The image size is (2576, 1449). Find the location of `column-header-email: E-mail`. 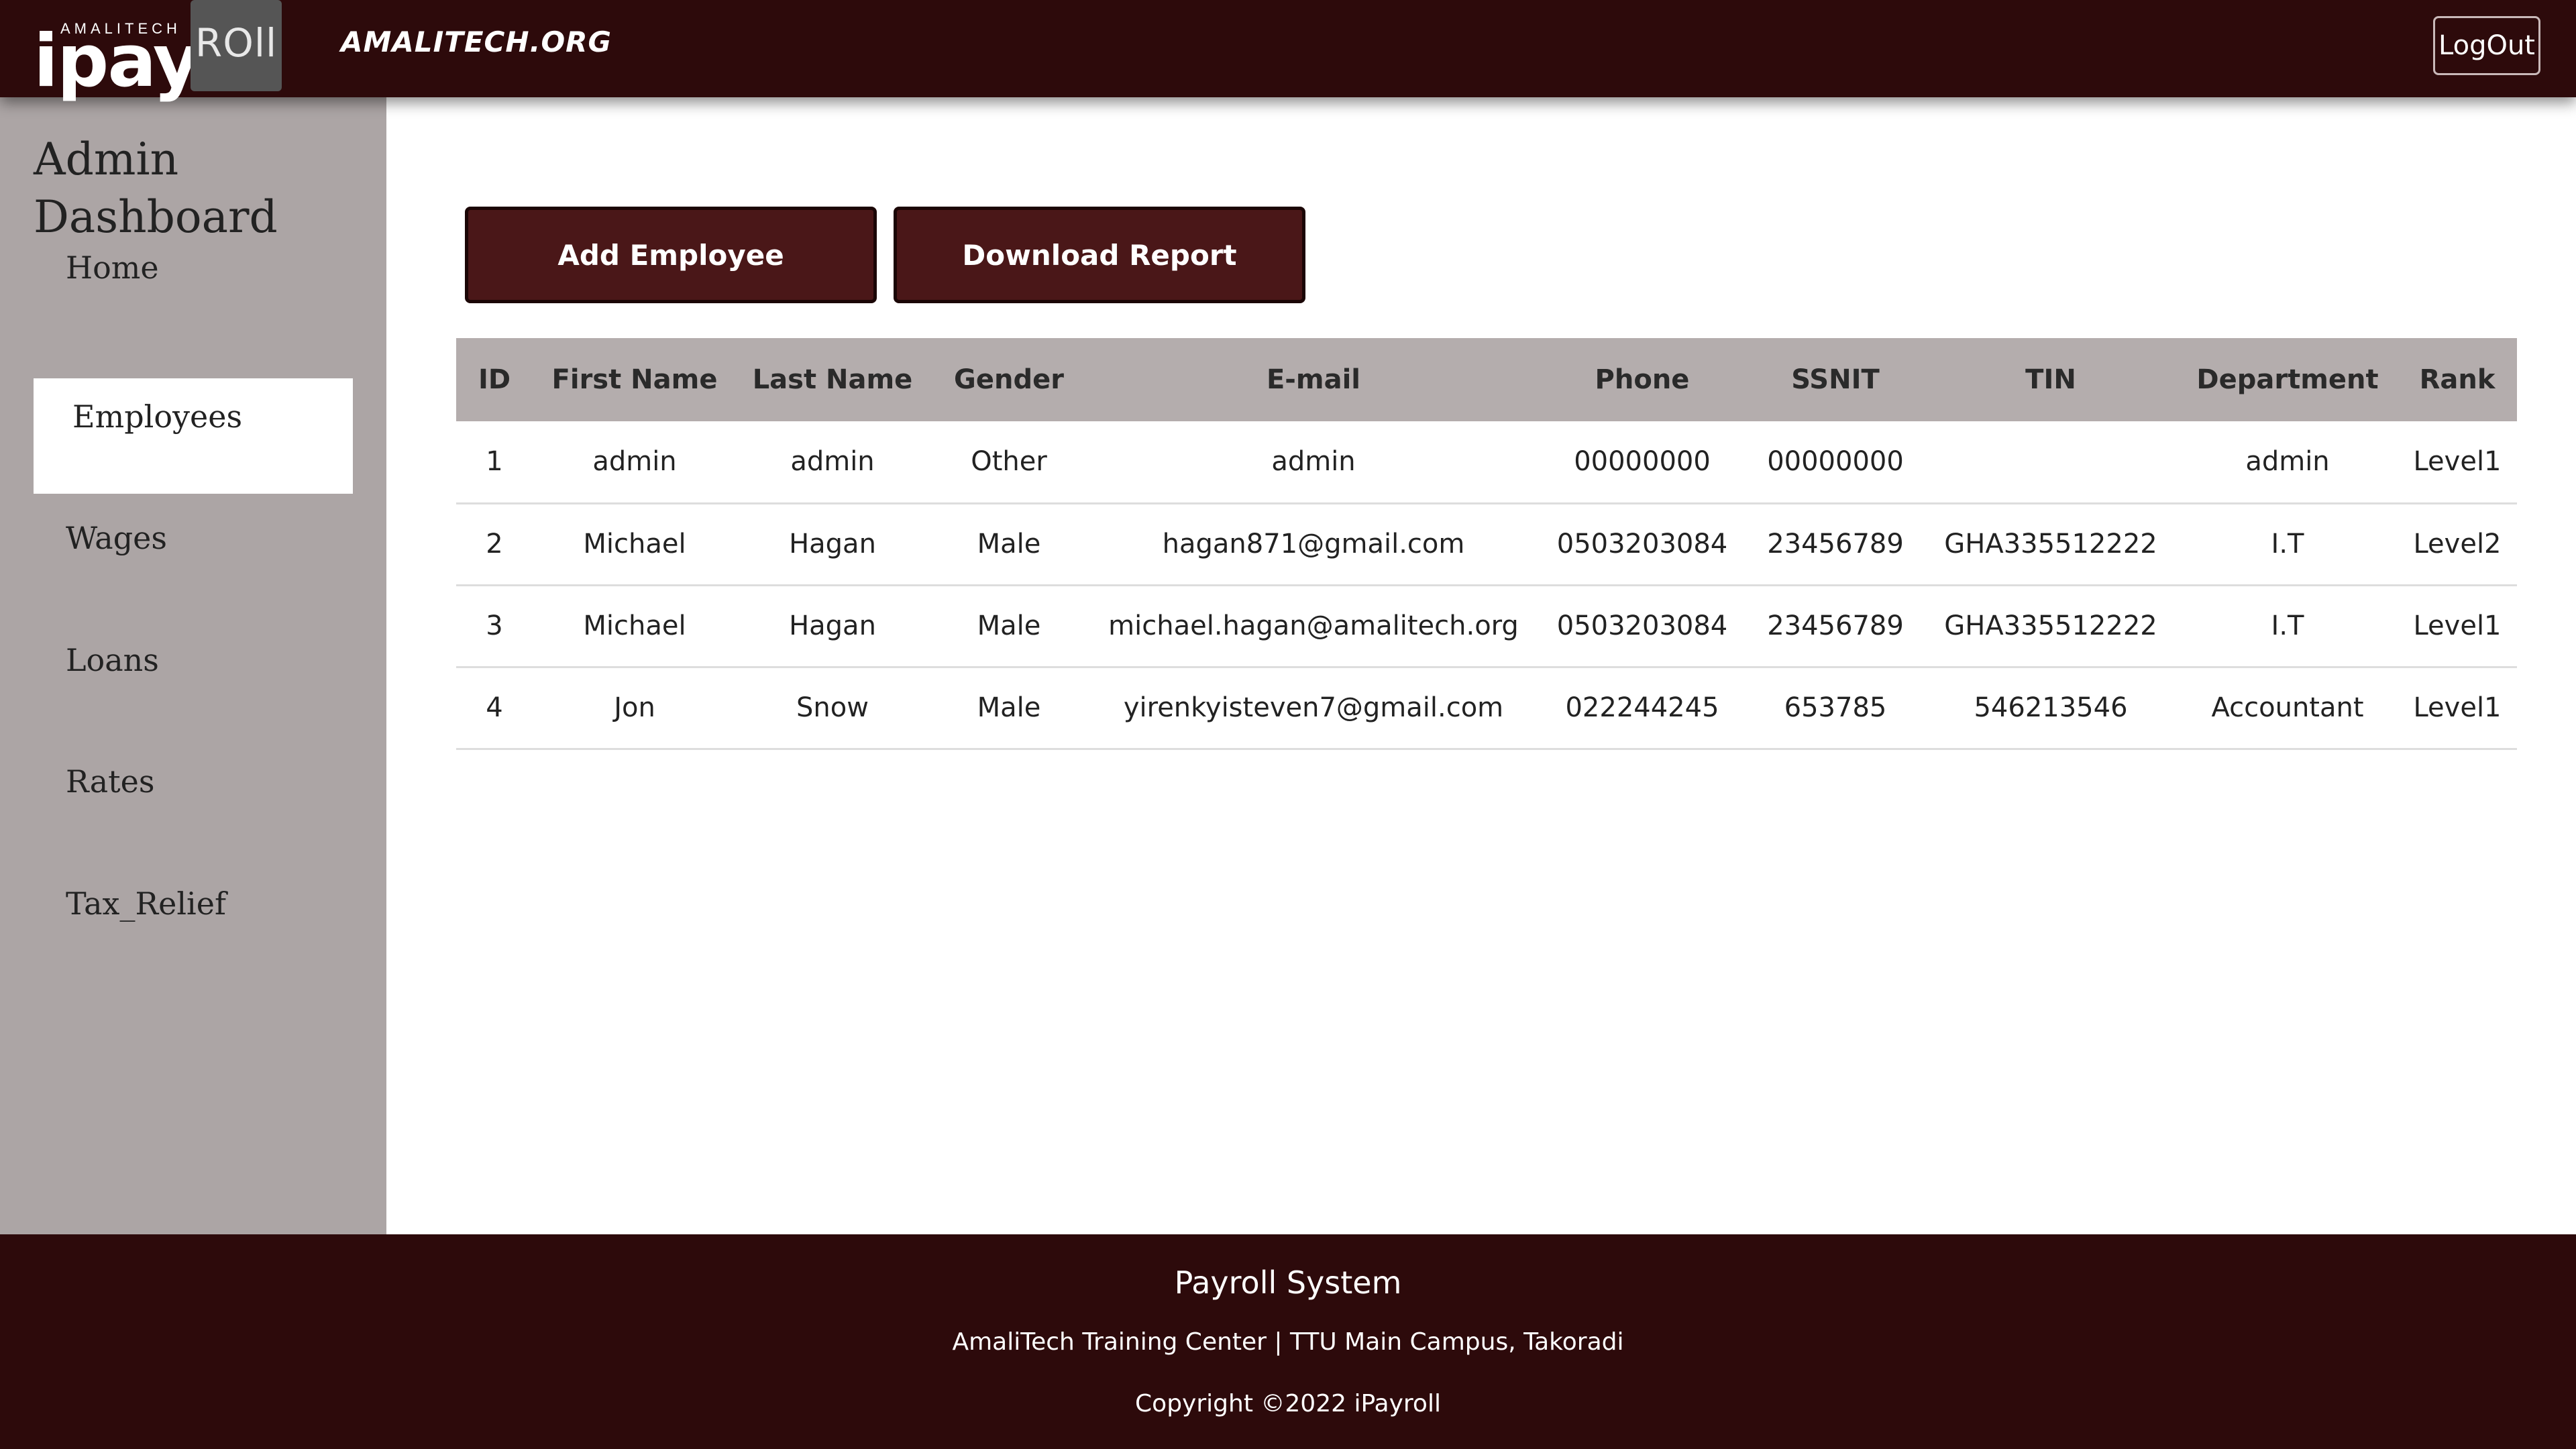

column-header-email: E-mail is located at coordinates (1313, 379).